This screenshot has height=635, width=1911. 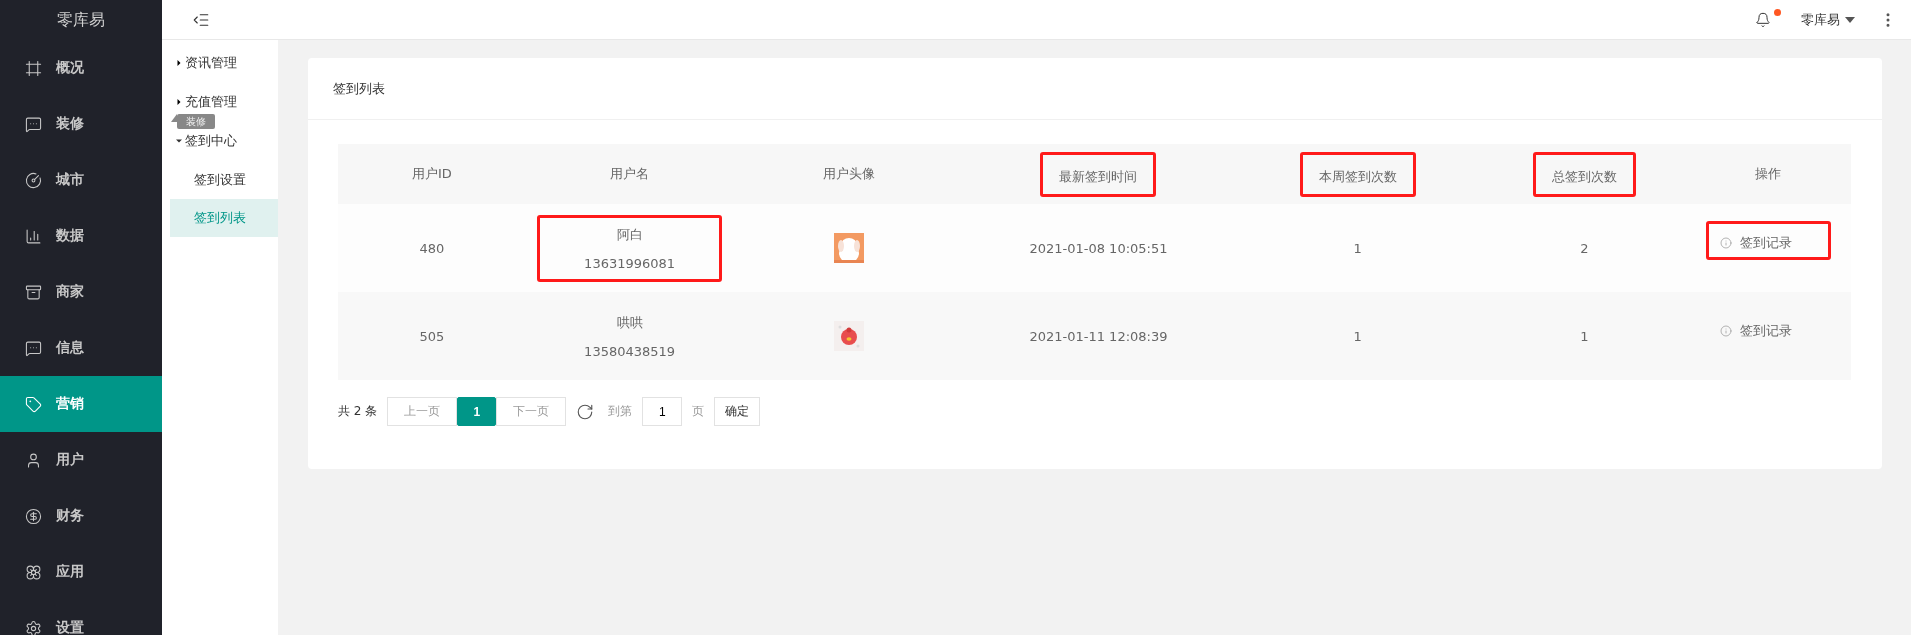 I want to click on confirm-button: 确定, so click(x=737, y=411).